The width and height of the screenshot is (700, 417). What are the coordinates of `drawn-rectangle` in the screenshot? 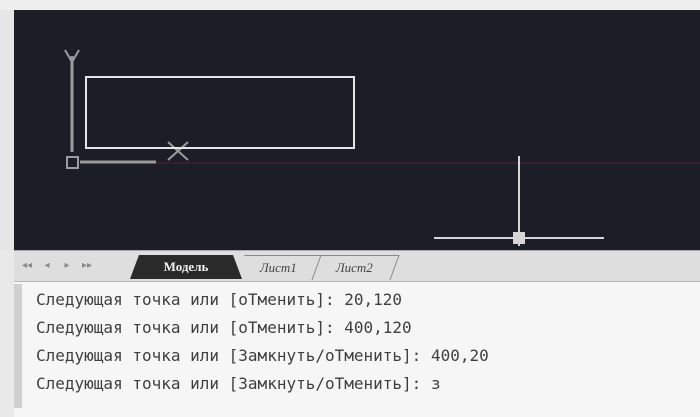 It's located at (220, 112).